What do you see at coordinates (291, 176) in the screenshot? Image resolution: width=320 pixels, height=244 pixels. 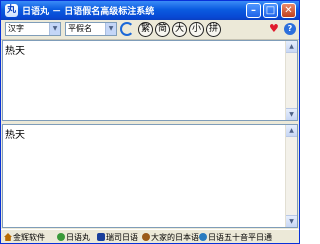 I see `output-scrollbar: ▲ ▼` at bounding box center [291, 176].